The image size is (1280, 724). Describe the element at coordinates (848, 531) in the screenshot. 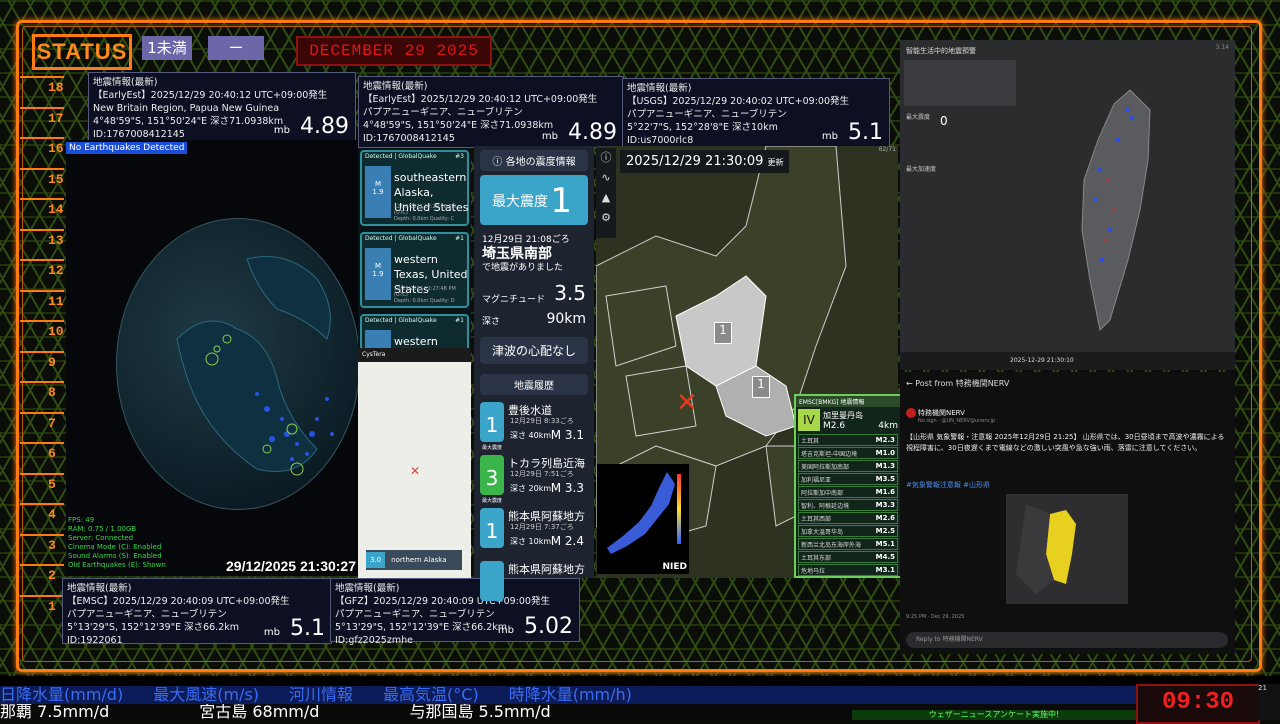

I see `emsc-event: 加拿大温哥华岛 M2.5` at that location.